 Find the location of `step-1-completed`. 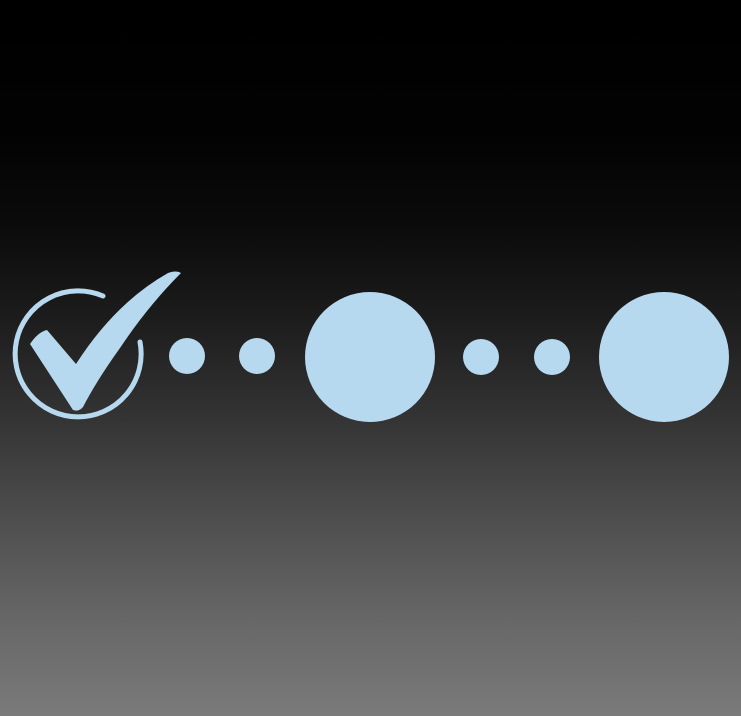

step-1-completed is located at coordinates (96, 345).